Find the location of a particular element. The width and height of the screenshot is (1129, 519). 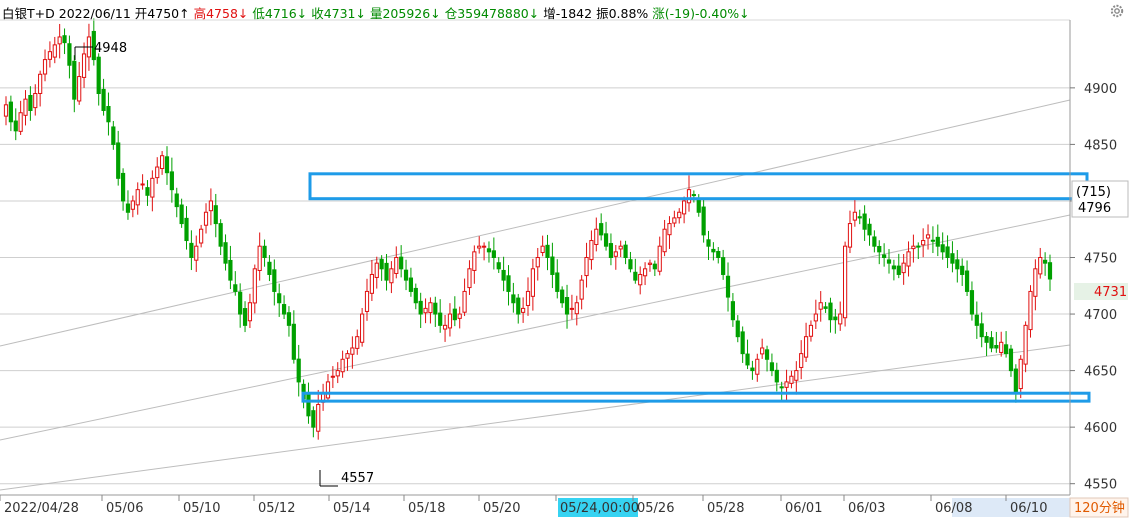

x-tick-label: 06/03 is located at coordinates (866, 508).